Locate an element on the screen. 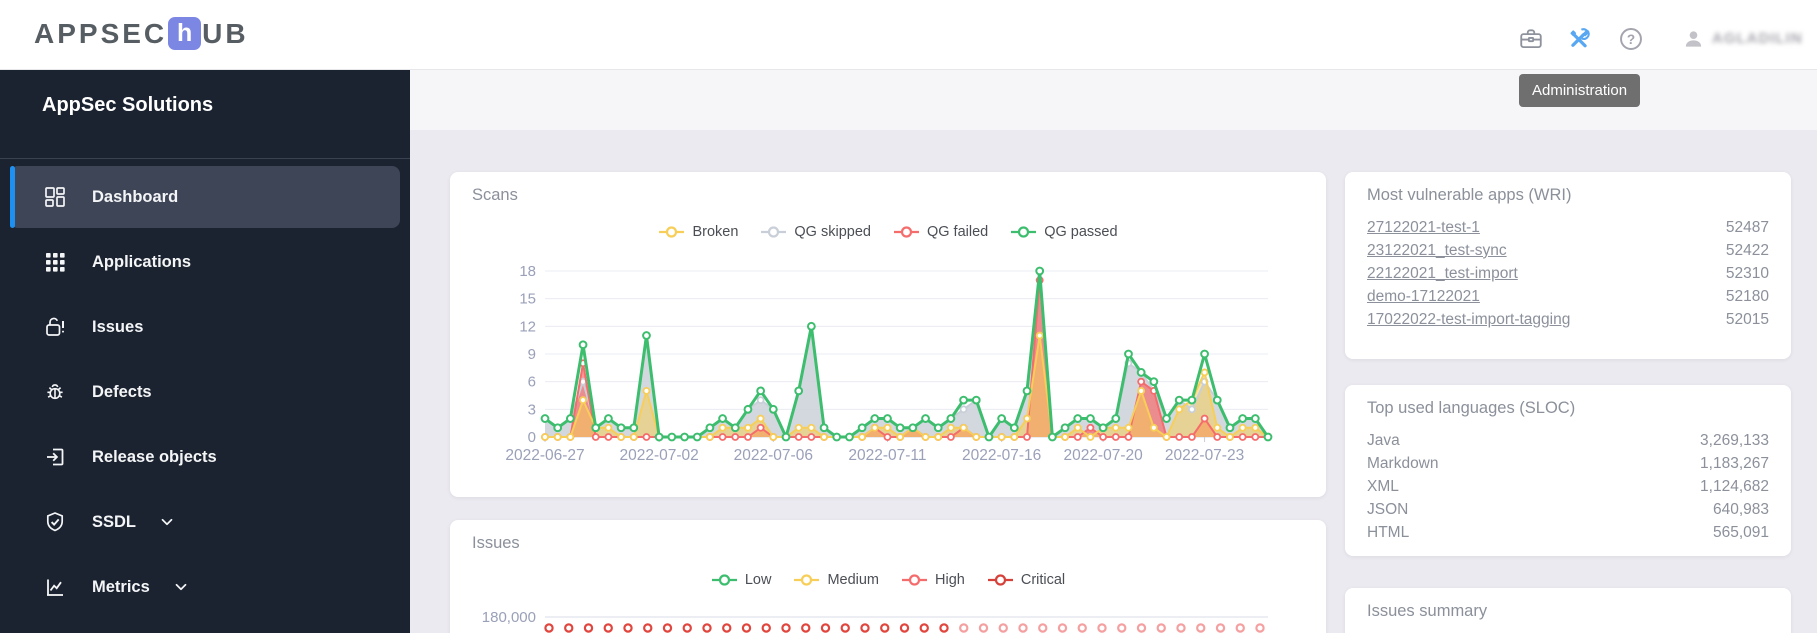 This screenshot has height=633, width=1817. y-axis-tick-label: 12 is located at coordinates (527, 326).